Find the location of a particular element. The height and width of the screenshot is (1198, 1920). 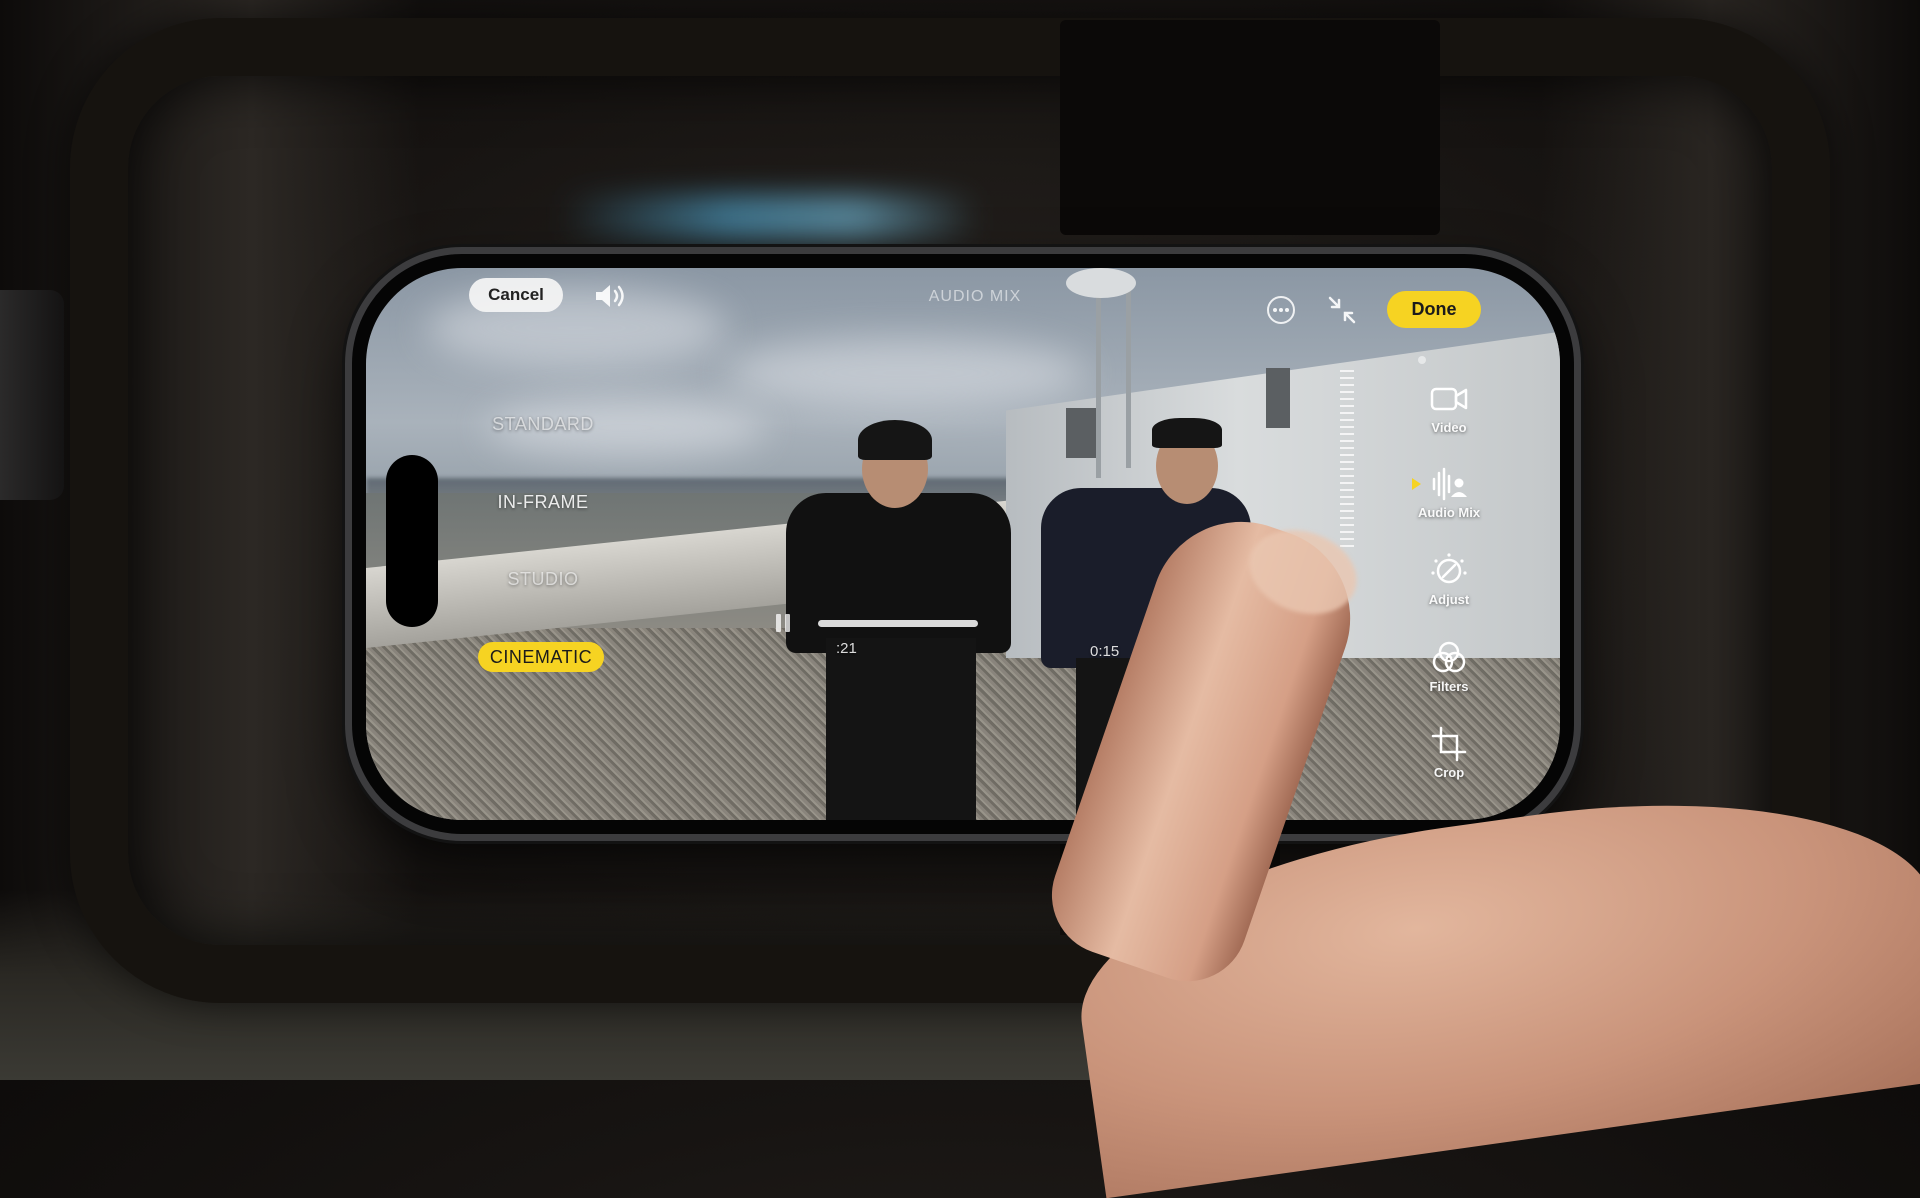

playback-scrubber is located at coordinates (898, 623).